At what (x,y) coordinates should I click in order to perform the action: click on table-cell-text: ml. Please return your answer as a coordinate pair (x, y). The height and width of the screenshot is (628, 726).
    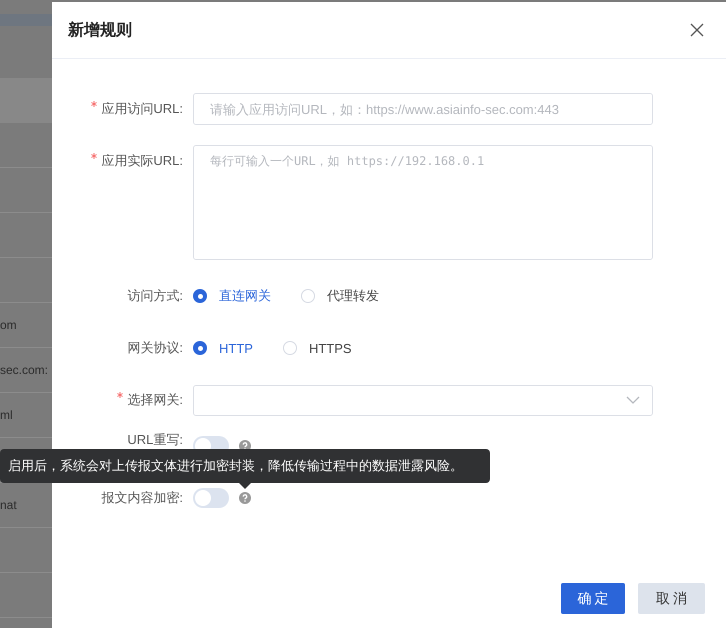
    Looking at the image, I should click on (7, 415).